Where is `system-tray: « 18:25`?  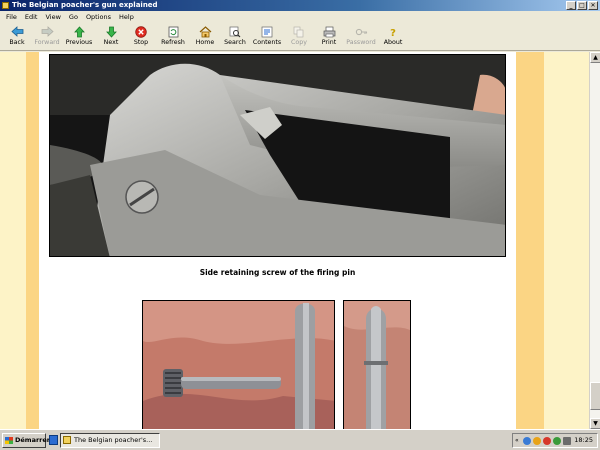
system-tray: « 18:25 is located at coordinates (555, 440).